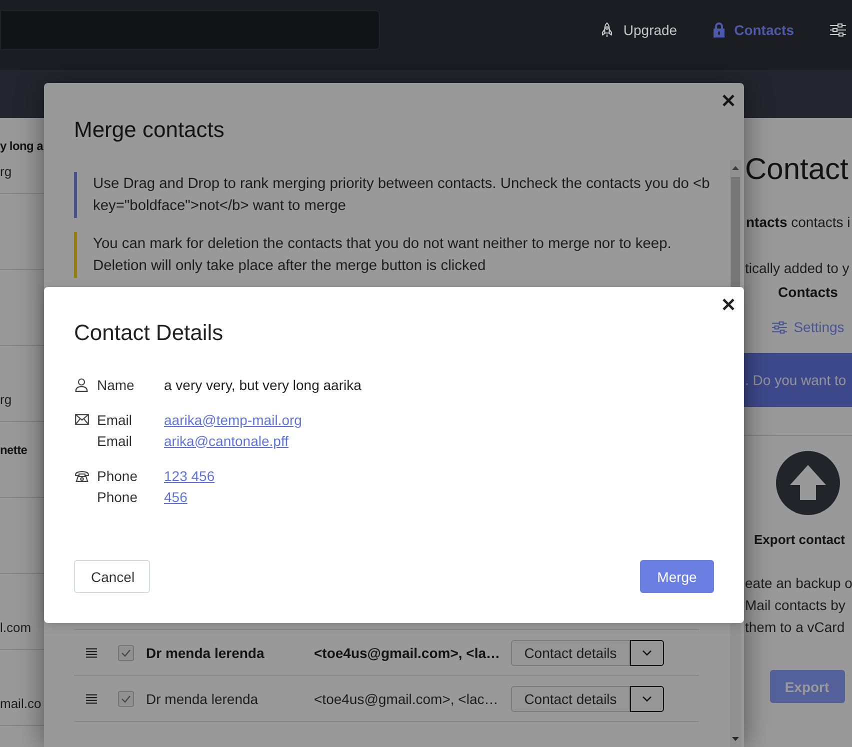 The height and width of the screenshot is (747, 852). Describe the element at coordinates (16, 627) in the screenshot. I see `contact-email: l.com` at that location.